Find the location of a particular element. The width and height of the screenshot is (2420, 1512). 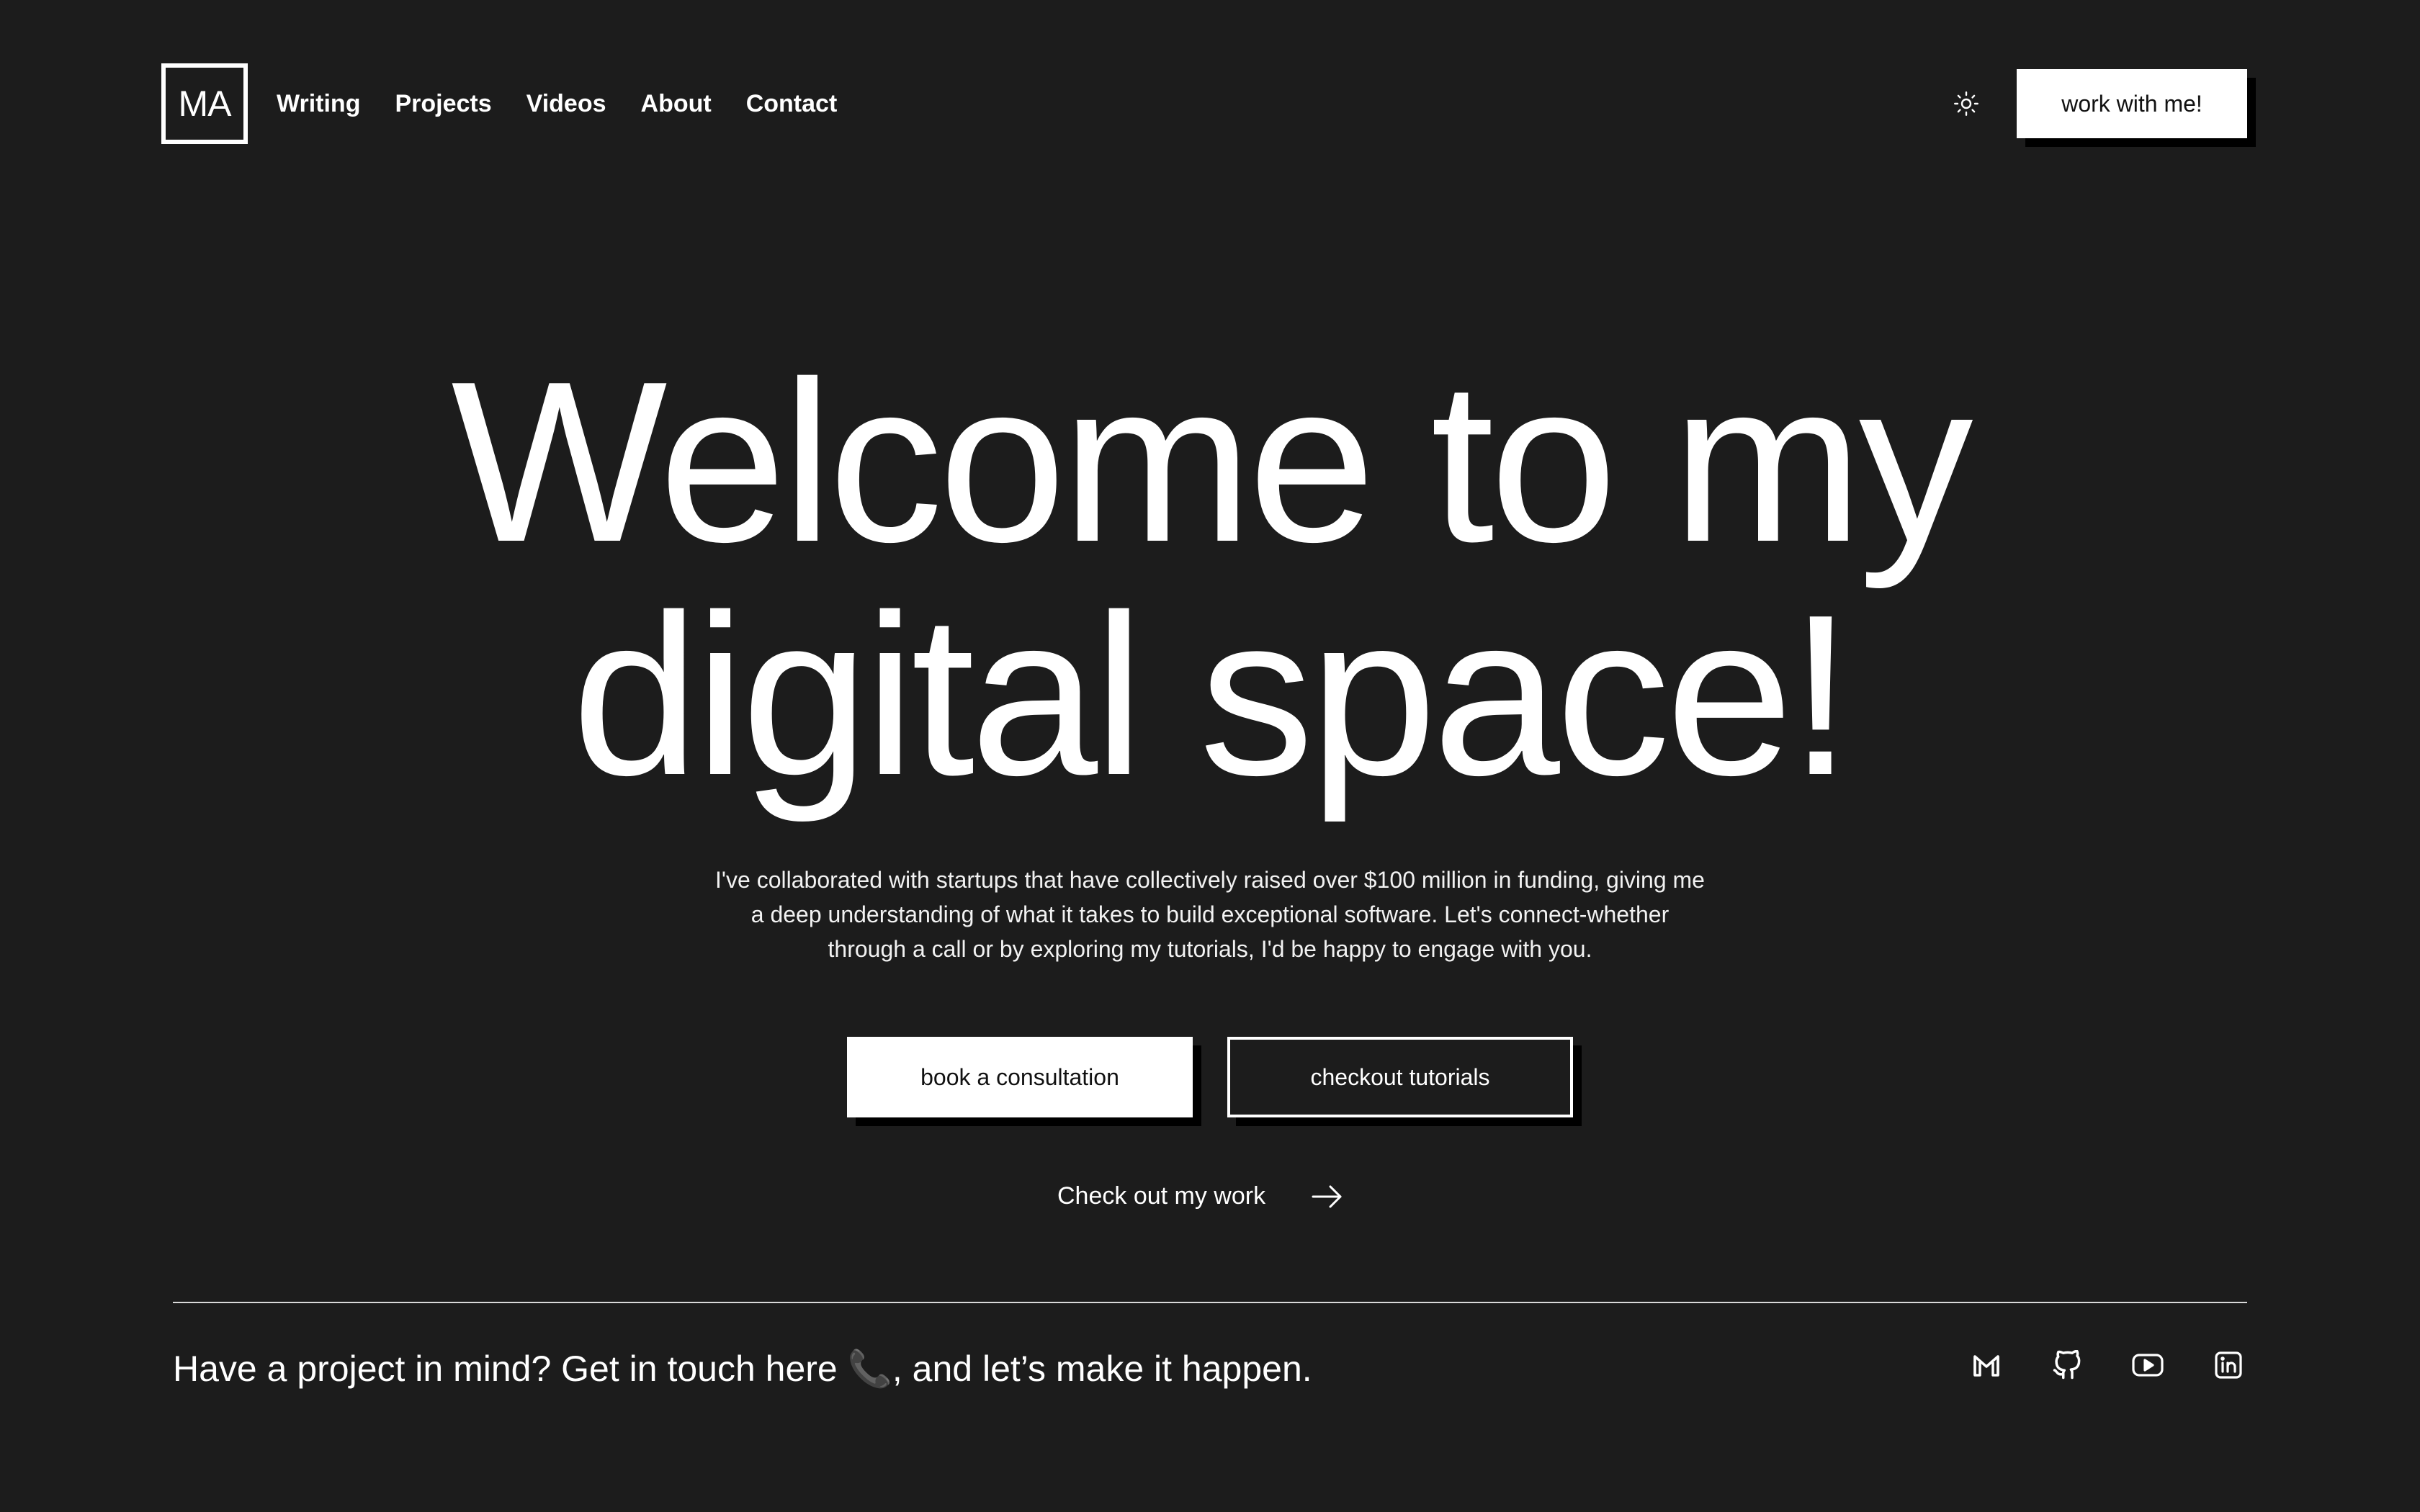

divider is located at coordinates (1210, 1302).